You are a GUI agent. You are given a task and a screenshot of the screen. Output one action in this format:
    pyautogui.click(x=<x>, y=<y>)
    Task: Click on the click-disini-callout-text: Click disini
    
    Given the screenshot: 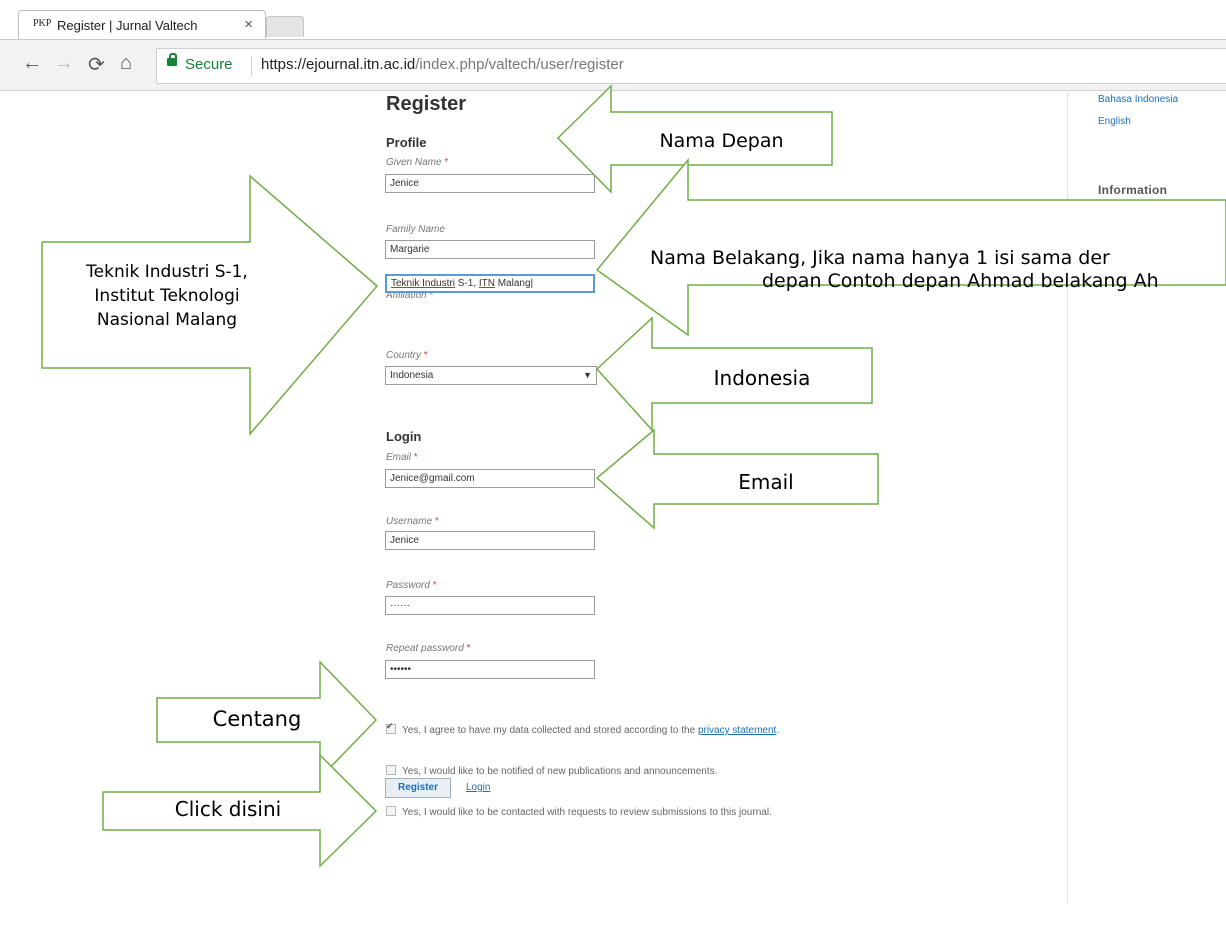 What is the action you would take?
    pyautogui.click(x=228, y=809)
    